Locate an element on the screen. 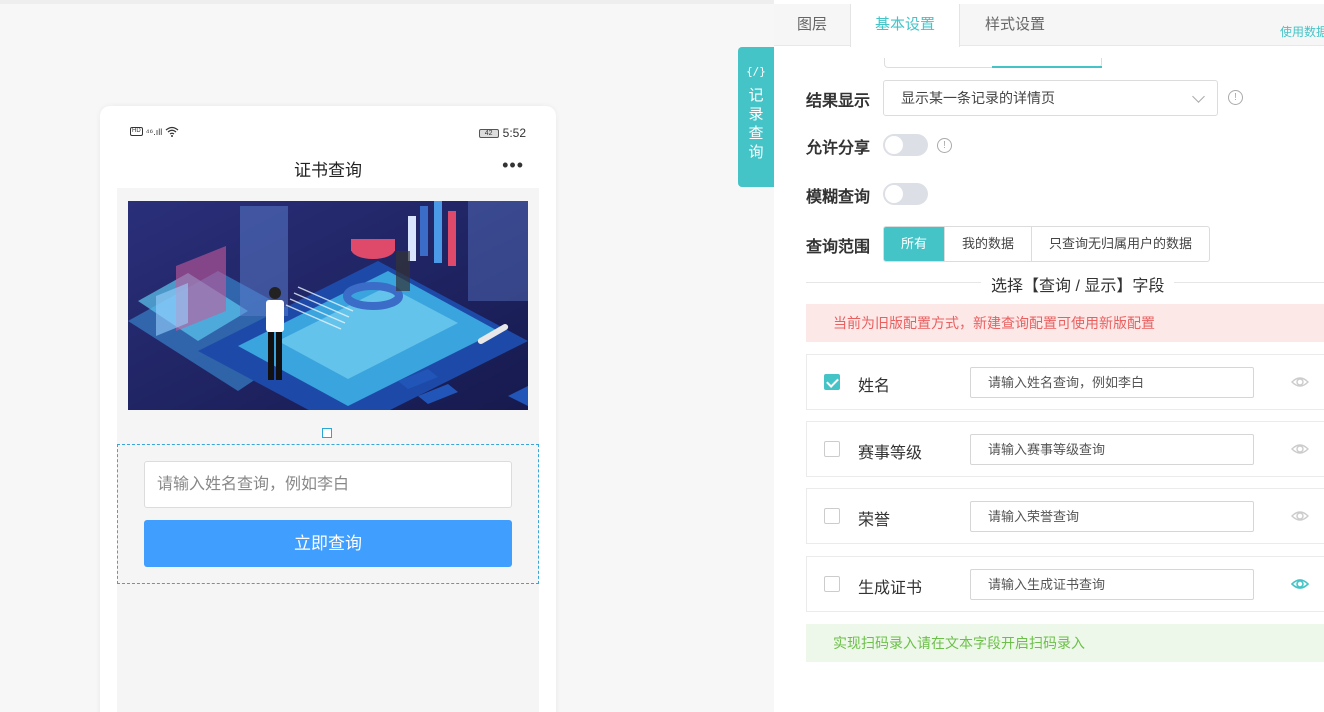 This screenshot has width=1324, height=712. scope-option-unowned: 只查询无归属用户的数据 is located at coordinates (1120, 244).